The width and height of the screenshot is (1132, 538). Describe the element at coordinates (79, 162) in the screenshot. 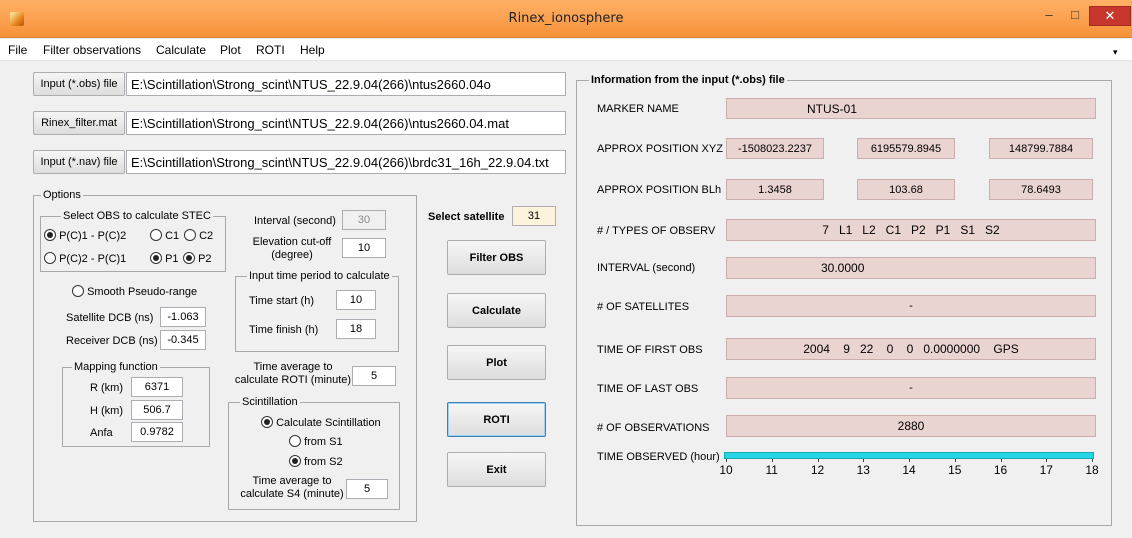

I see `input-nav-button: Input (*.nav) file` at that location.